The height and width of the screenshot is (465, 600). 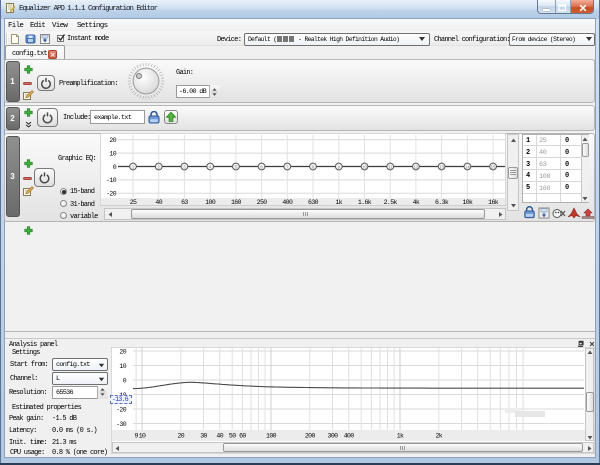 I want to click on svg-text: 15, so click(x=493, y=166).